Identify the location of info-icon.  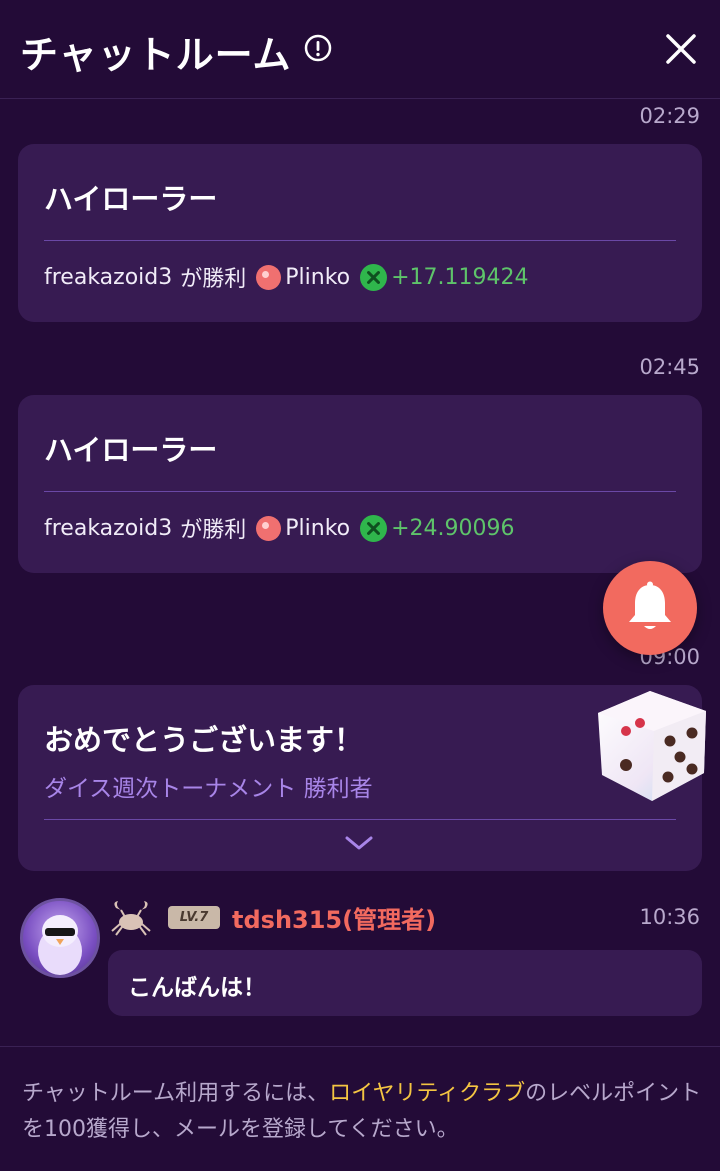
(318, 48).